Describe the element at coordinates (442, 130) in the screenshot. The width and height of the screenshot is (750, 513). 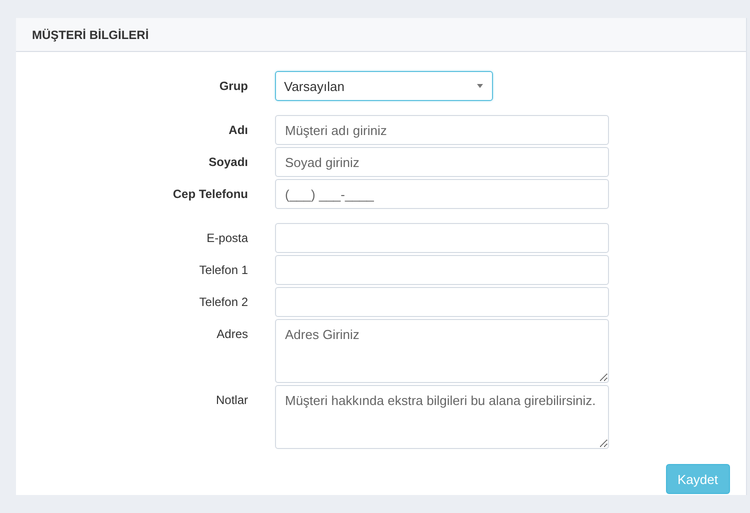
I see `input-field: Müşteri adı giriniz` at that location.